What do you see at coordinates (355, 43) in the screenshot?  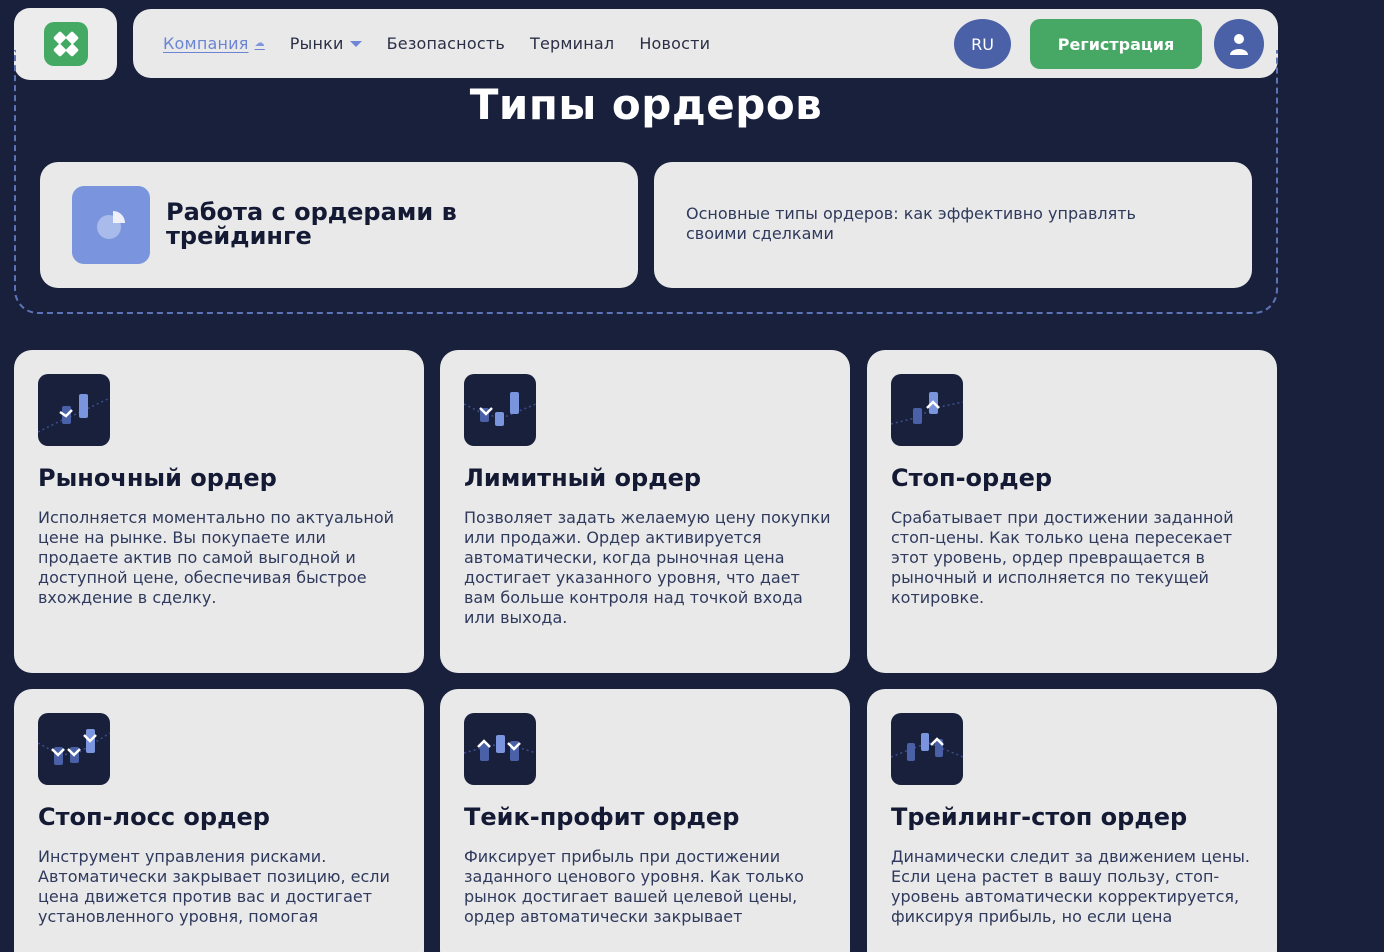 I see `chevron-down-icon` at bounding box center [355, 43].